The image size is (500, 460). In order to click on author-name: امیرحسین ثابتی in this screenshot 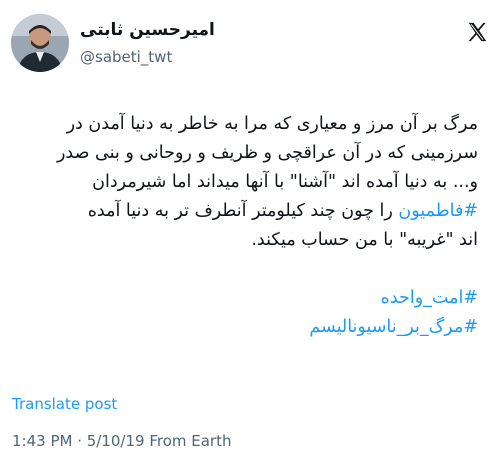, I will do `click(147, 30)`.